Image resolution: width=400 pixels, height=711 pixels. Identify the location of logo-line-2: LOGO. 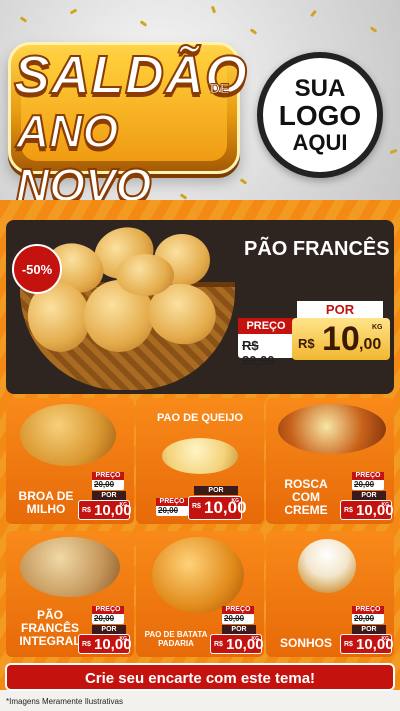
(320, 116).